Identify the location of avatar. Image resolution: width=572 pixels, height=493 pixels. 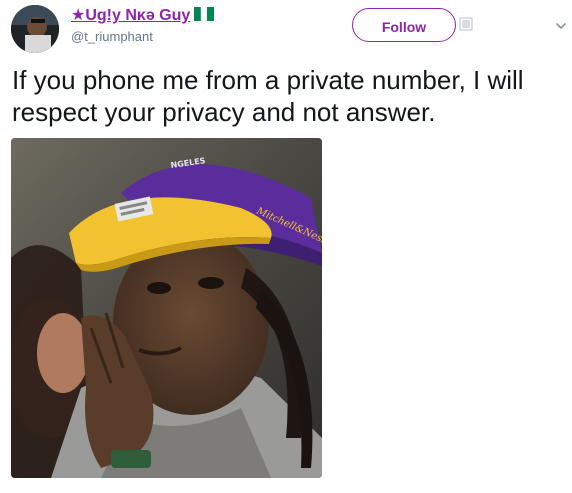
(35, 29).